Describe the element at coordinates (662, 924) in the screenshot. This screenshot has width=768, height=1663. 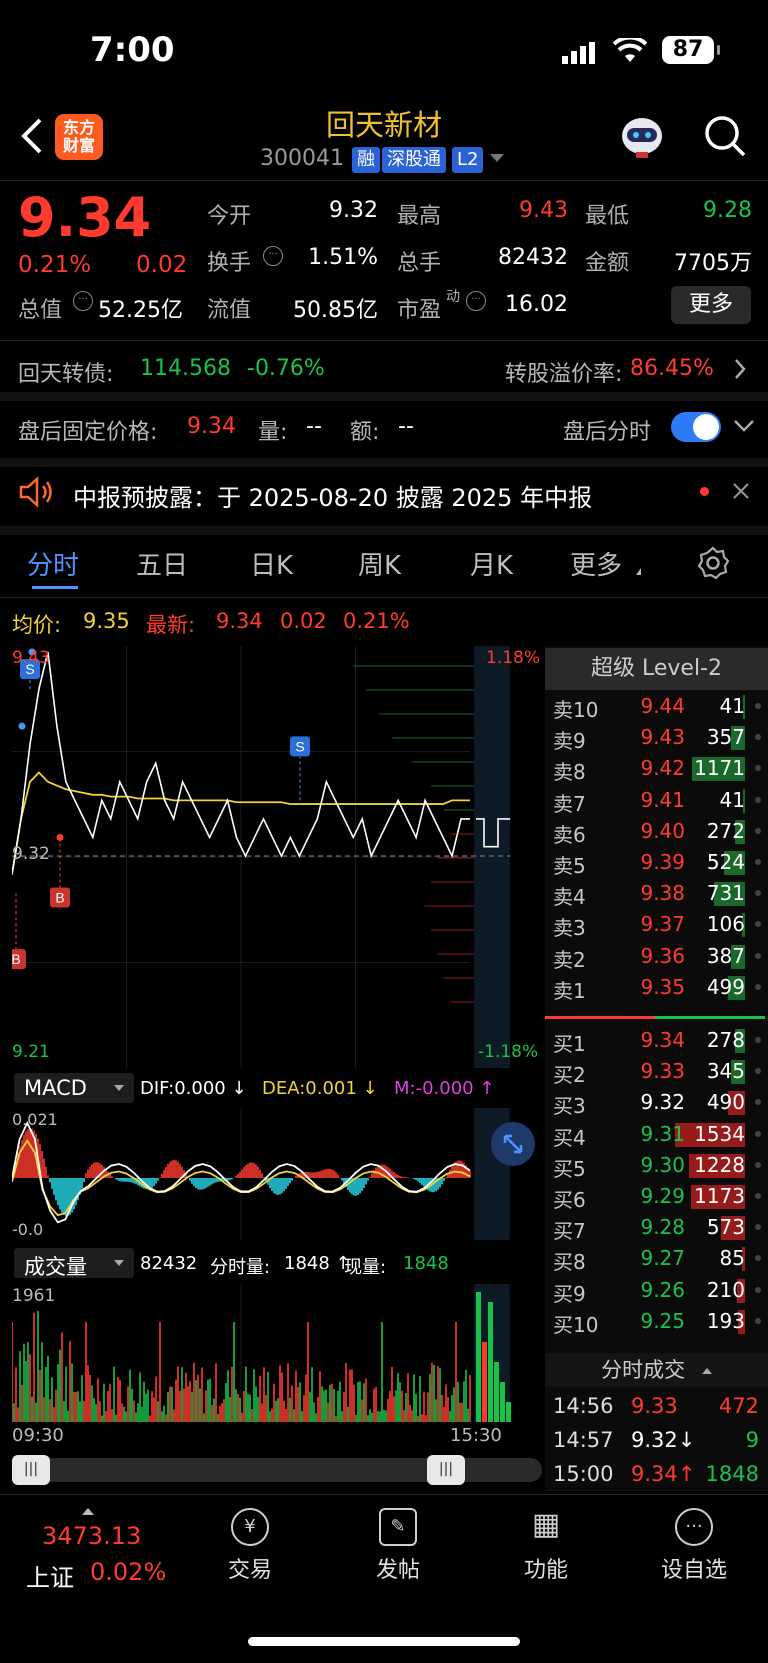
I see `orderbook-price: 9.37` at that location.